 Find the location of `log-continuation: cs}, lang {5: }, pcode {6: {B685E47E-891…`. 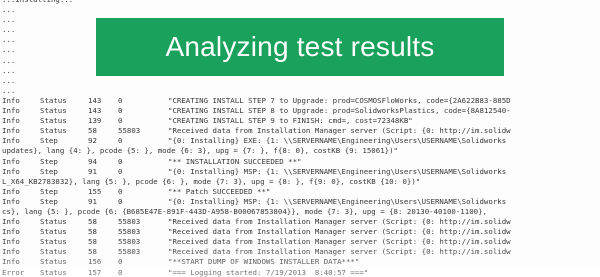

log-continuation: cs}, lang {5: }, pcode {6: {B685E47E-891… is located at coordinates (244, 211).